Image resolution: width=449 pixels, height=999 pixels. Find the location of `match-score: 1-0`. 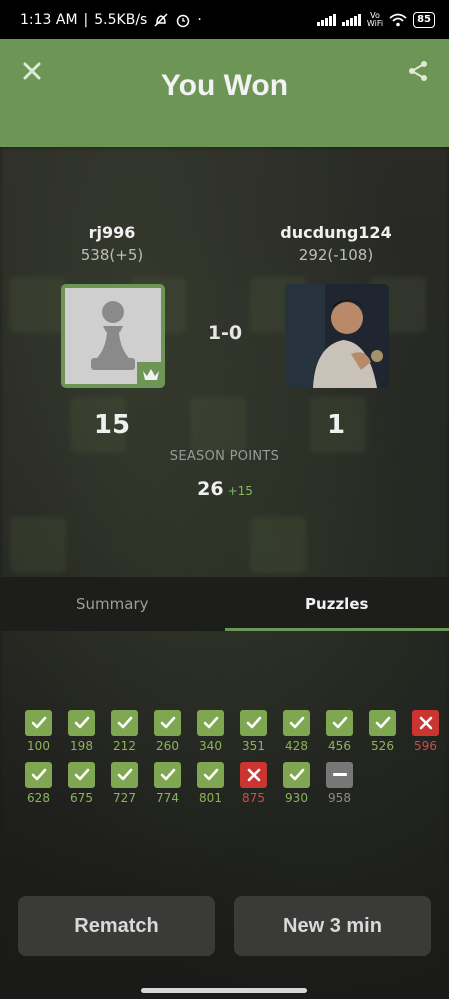

match-score: 1-0 is located at coordinates (225, 333).